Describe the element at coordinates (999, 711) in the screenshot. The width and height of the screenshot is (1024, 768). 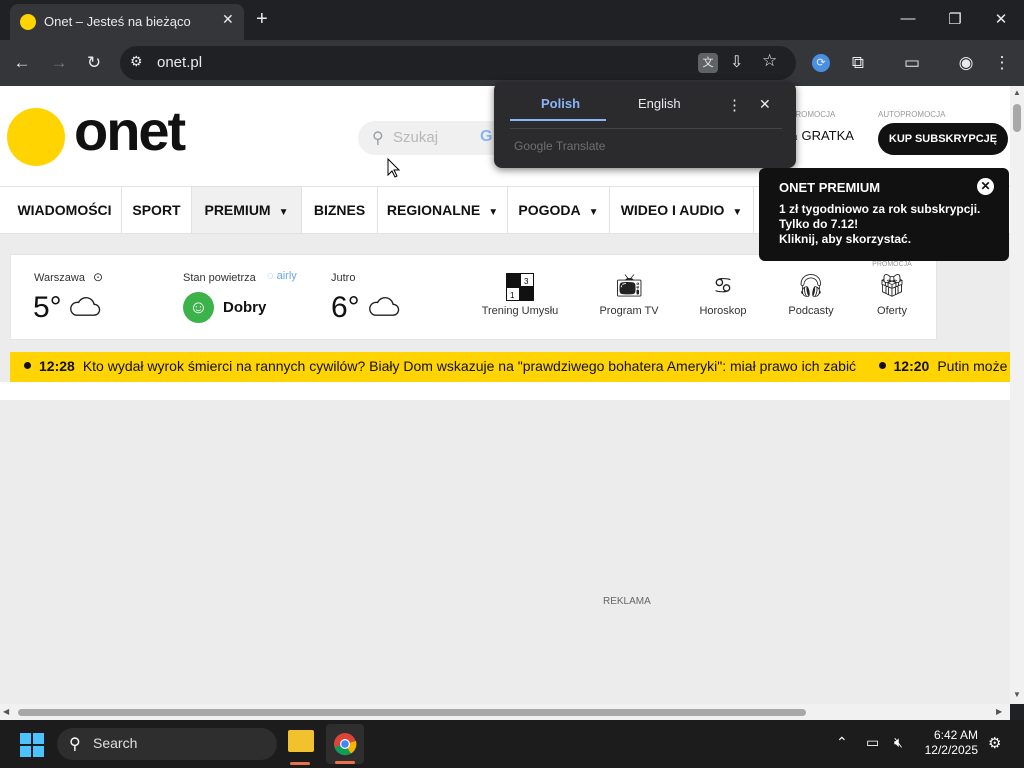
I see `scroll-right-icon: ▶` at that location.